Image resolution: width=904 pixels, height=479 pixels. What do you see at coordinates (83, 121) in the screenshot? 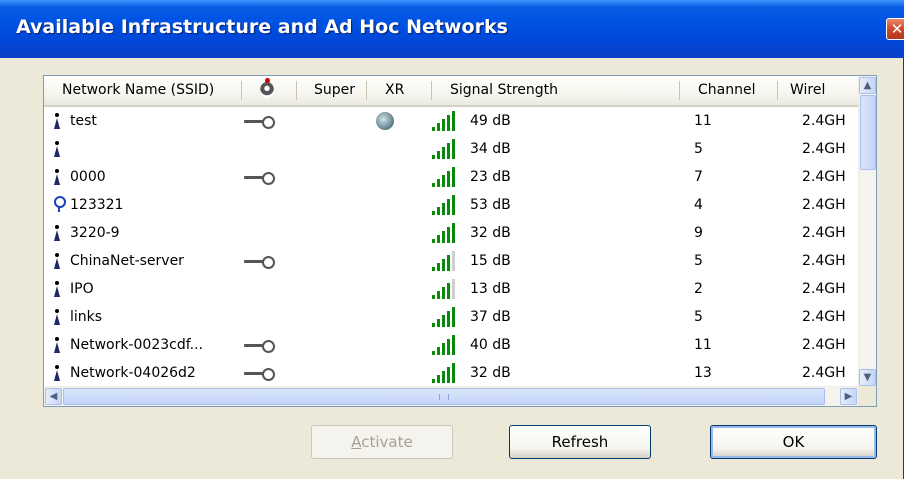
I see `network-name: test` at bounding box center [83, 121].